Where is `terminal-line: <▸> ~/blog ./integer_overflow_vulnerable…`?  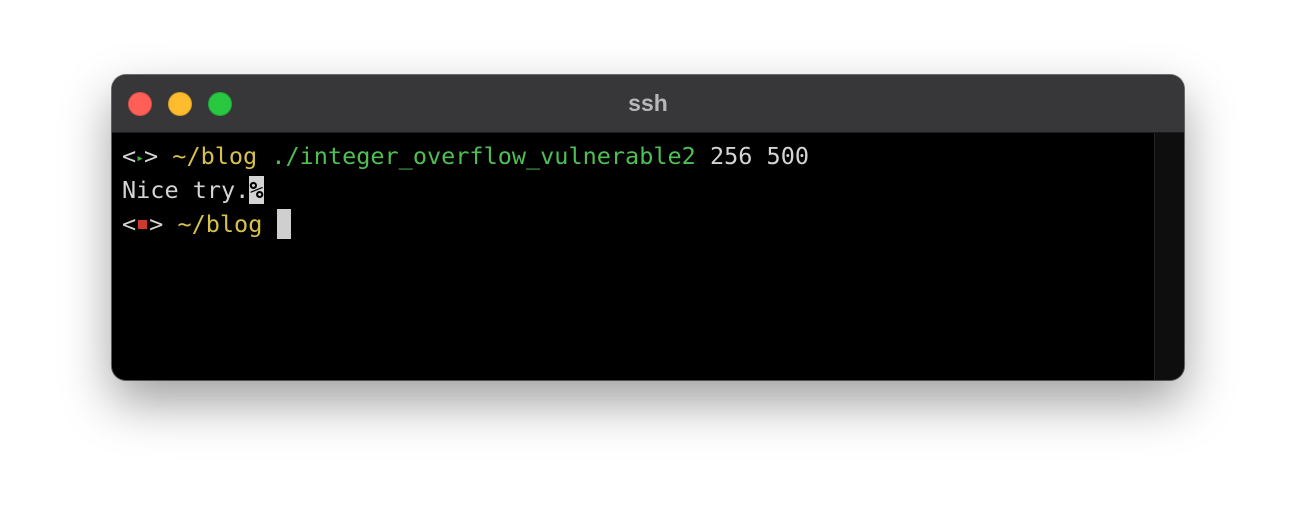
terminal-line: <▸> ~/blog ./integer_overflow_vulnerable… is located at coordinates (465, 156).